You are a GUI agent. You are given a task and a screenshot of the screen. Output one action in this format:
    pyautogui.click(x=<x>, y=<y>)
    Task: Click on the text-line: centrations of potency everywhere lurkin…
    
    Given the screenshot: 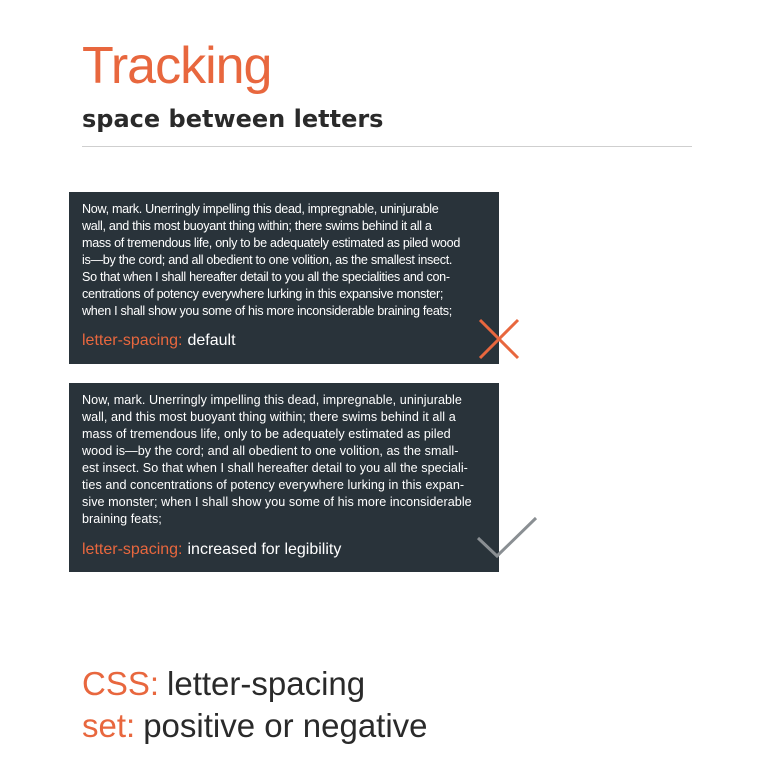 What is the action you would take?
    pyautogui.click(x=263, y=294)
    